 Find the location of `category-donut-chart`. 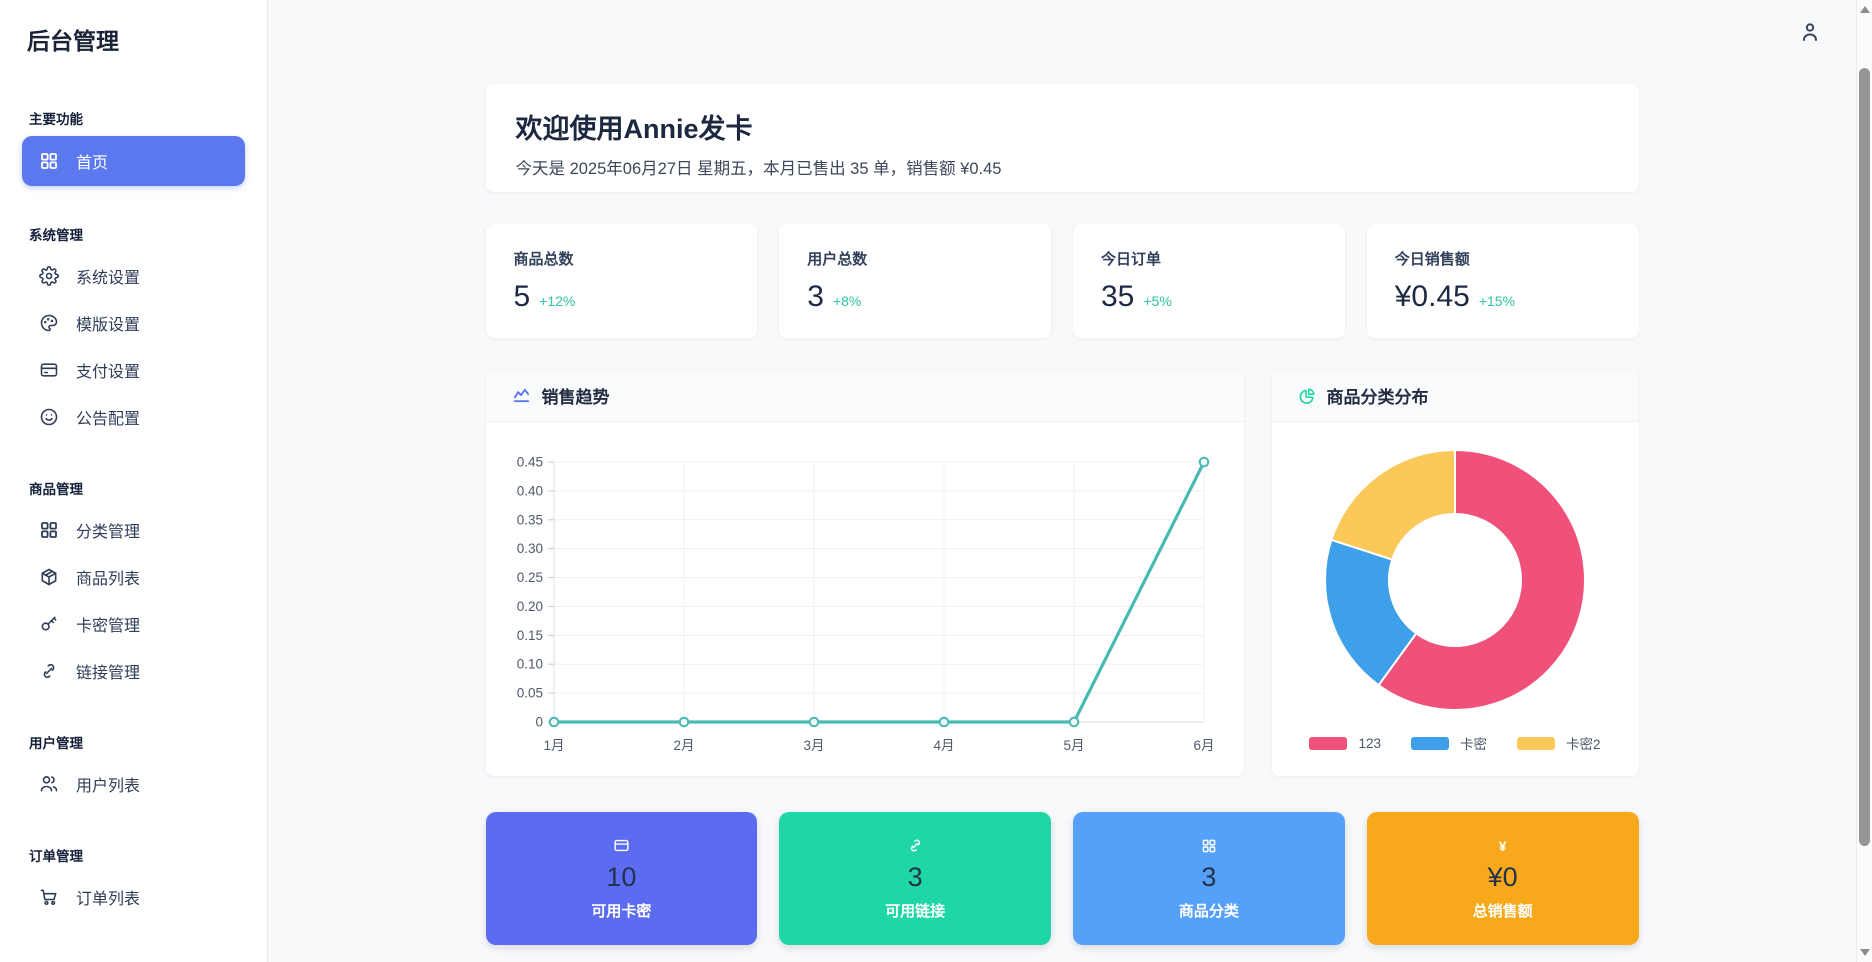

category-donut-chart is located at coordinates (1455, 573).